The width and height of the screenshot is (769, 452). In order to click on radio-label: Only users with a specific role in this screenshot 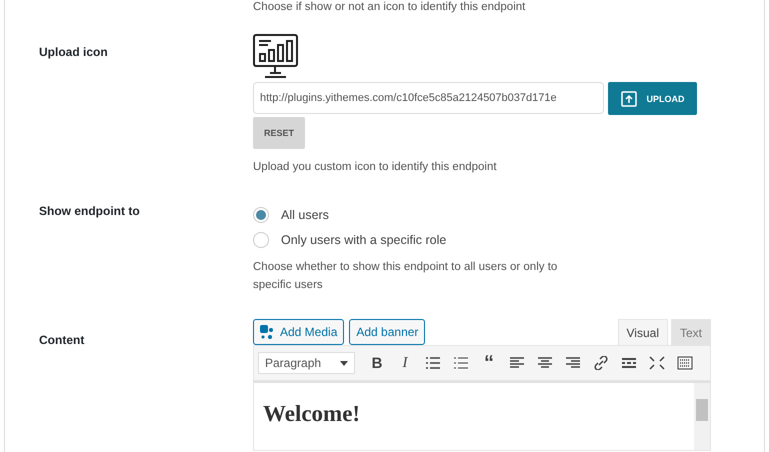, I will do `click(363, 239)`.